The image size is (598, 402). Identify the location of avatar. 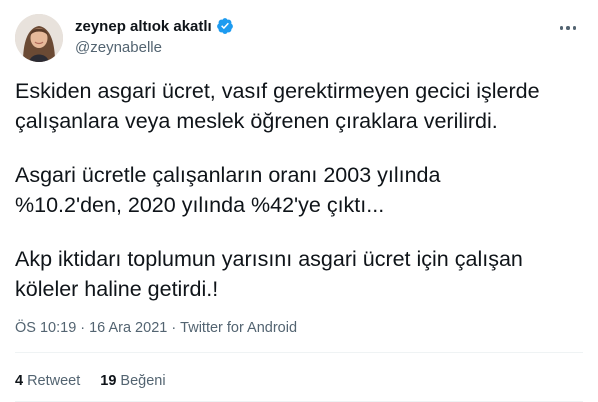
(39, 38).